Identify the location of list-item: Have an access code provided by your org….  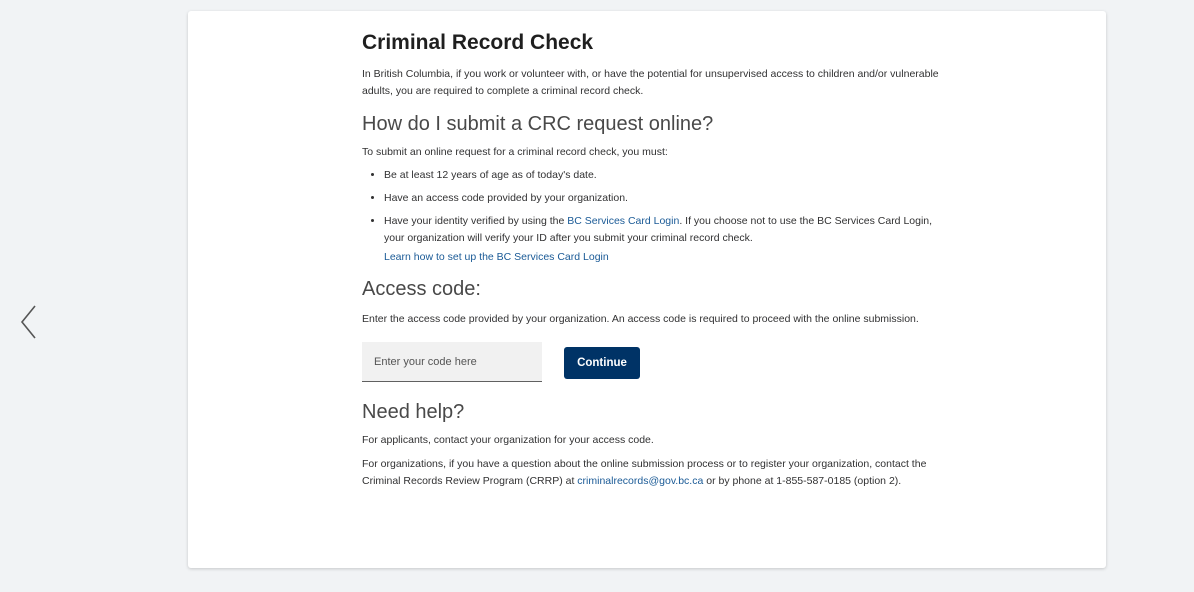
(664, 198).